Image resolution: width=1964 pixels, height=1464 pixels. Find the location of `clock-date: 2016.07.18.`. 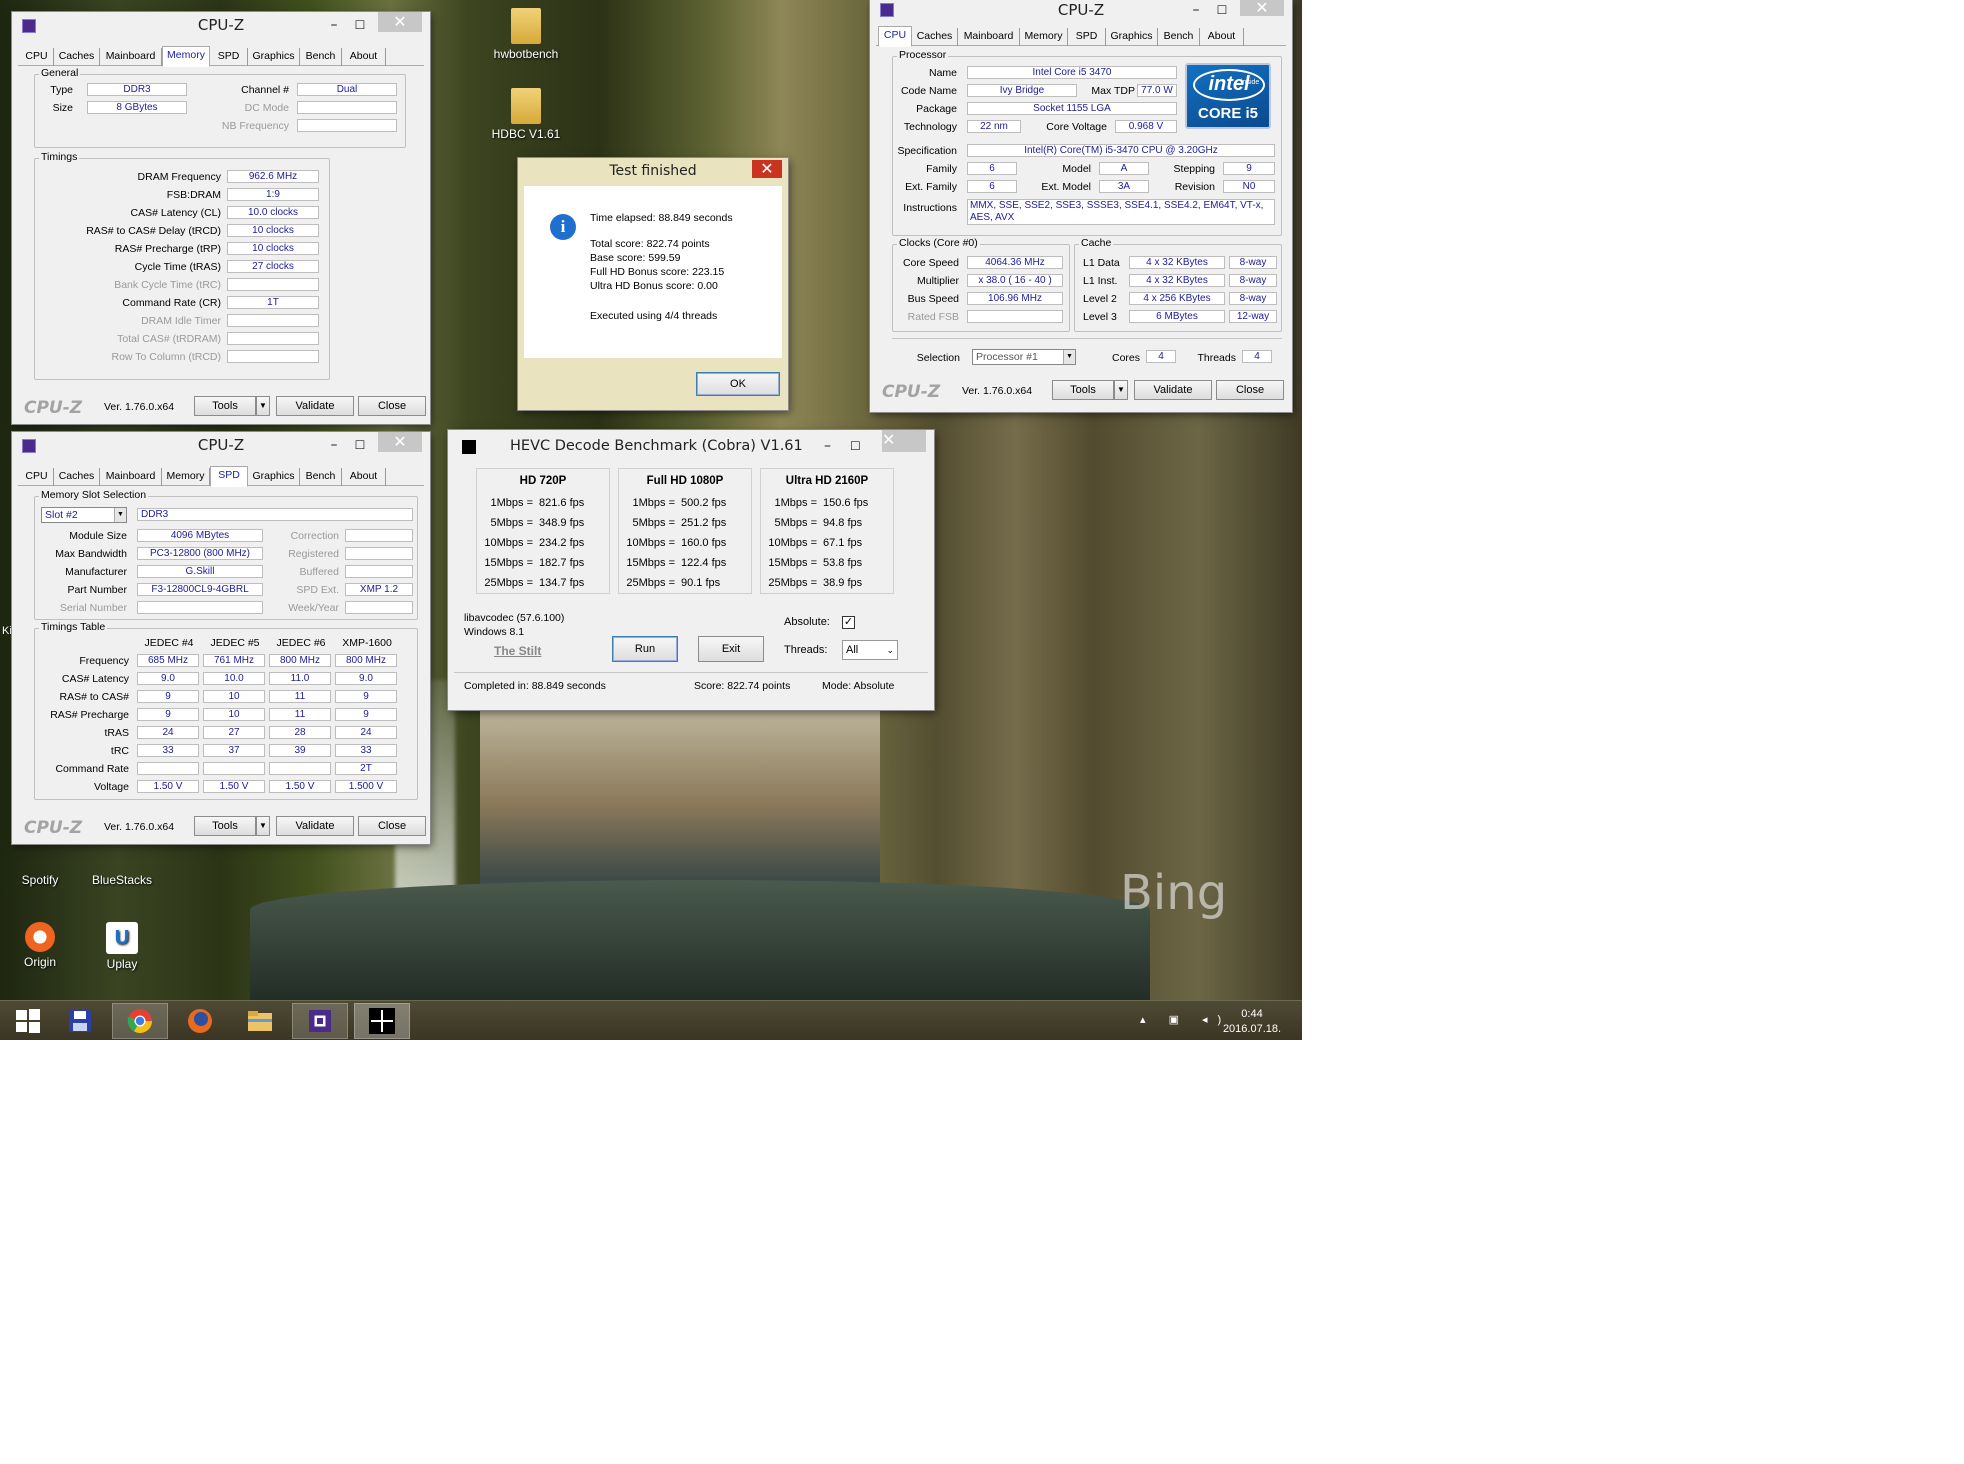

clock-date: 2016.07.18. is located at coordinates (1252, 1029).